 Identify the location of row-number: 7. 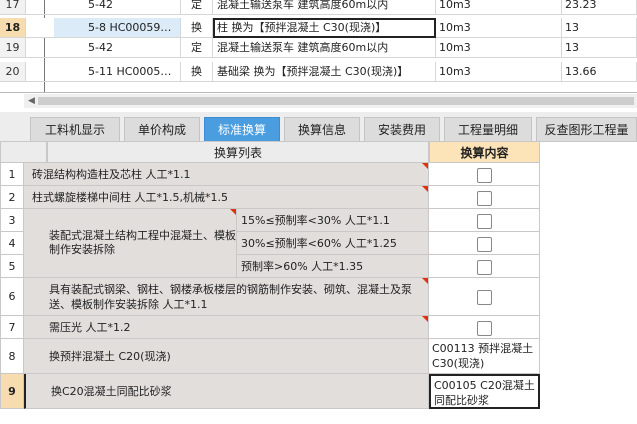
(12, 327).